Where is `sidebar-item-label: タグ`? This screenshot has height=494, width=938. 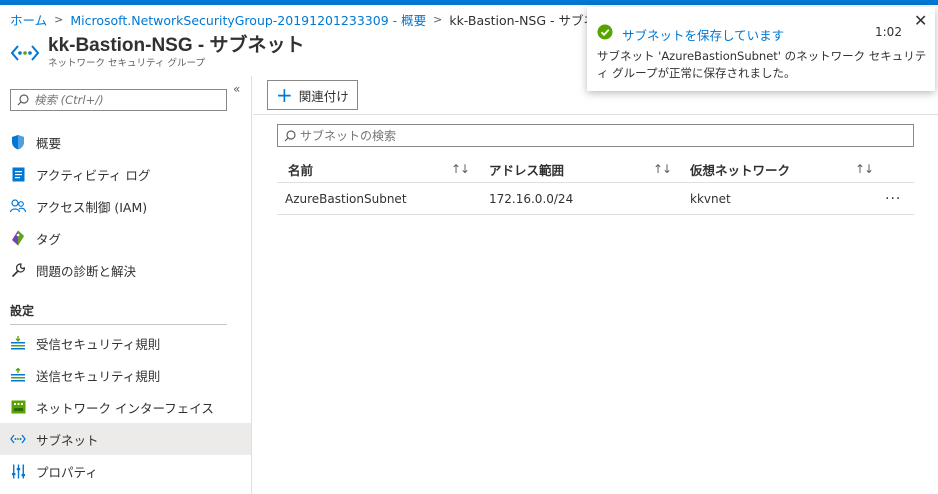
sidebar-item-label: タグ is located at coordinates (49, 239).